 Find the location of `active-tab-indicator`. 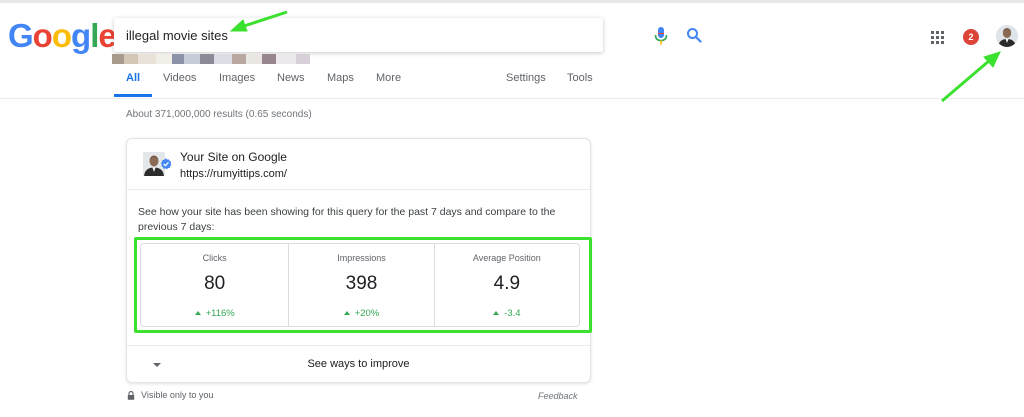

active-tab-indicator is located at coordinates (133, 95).